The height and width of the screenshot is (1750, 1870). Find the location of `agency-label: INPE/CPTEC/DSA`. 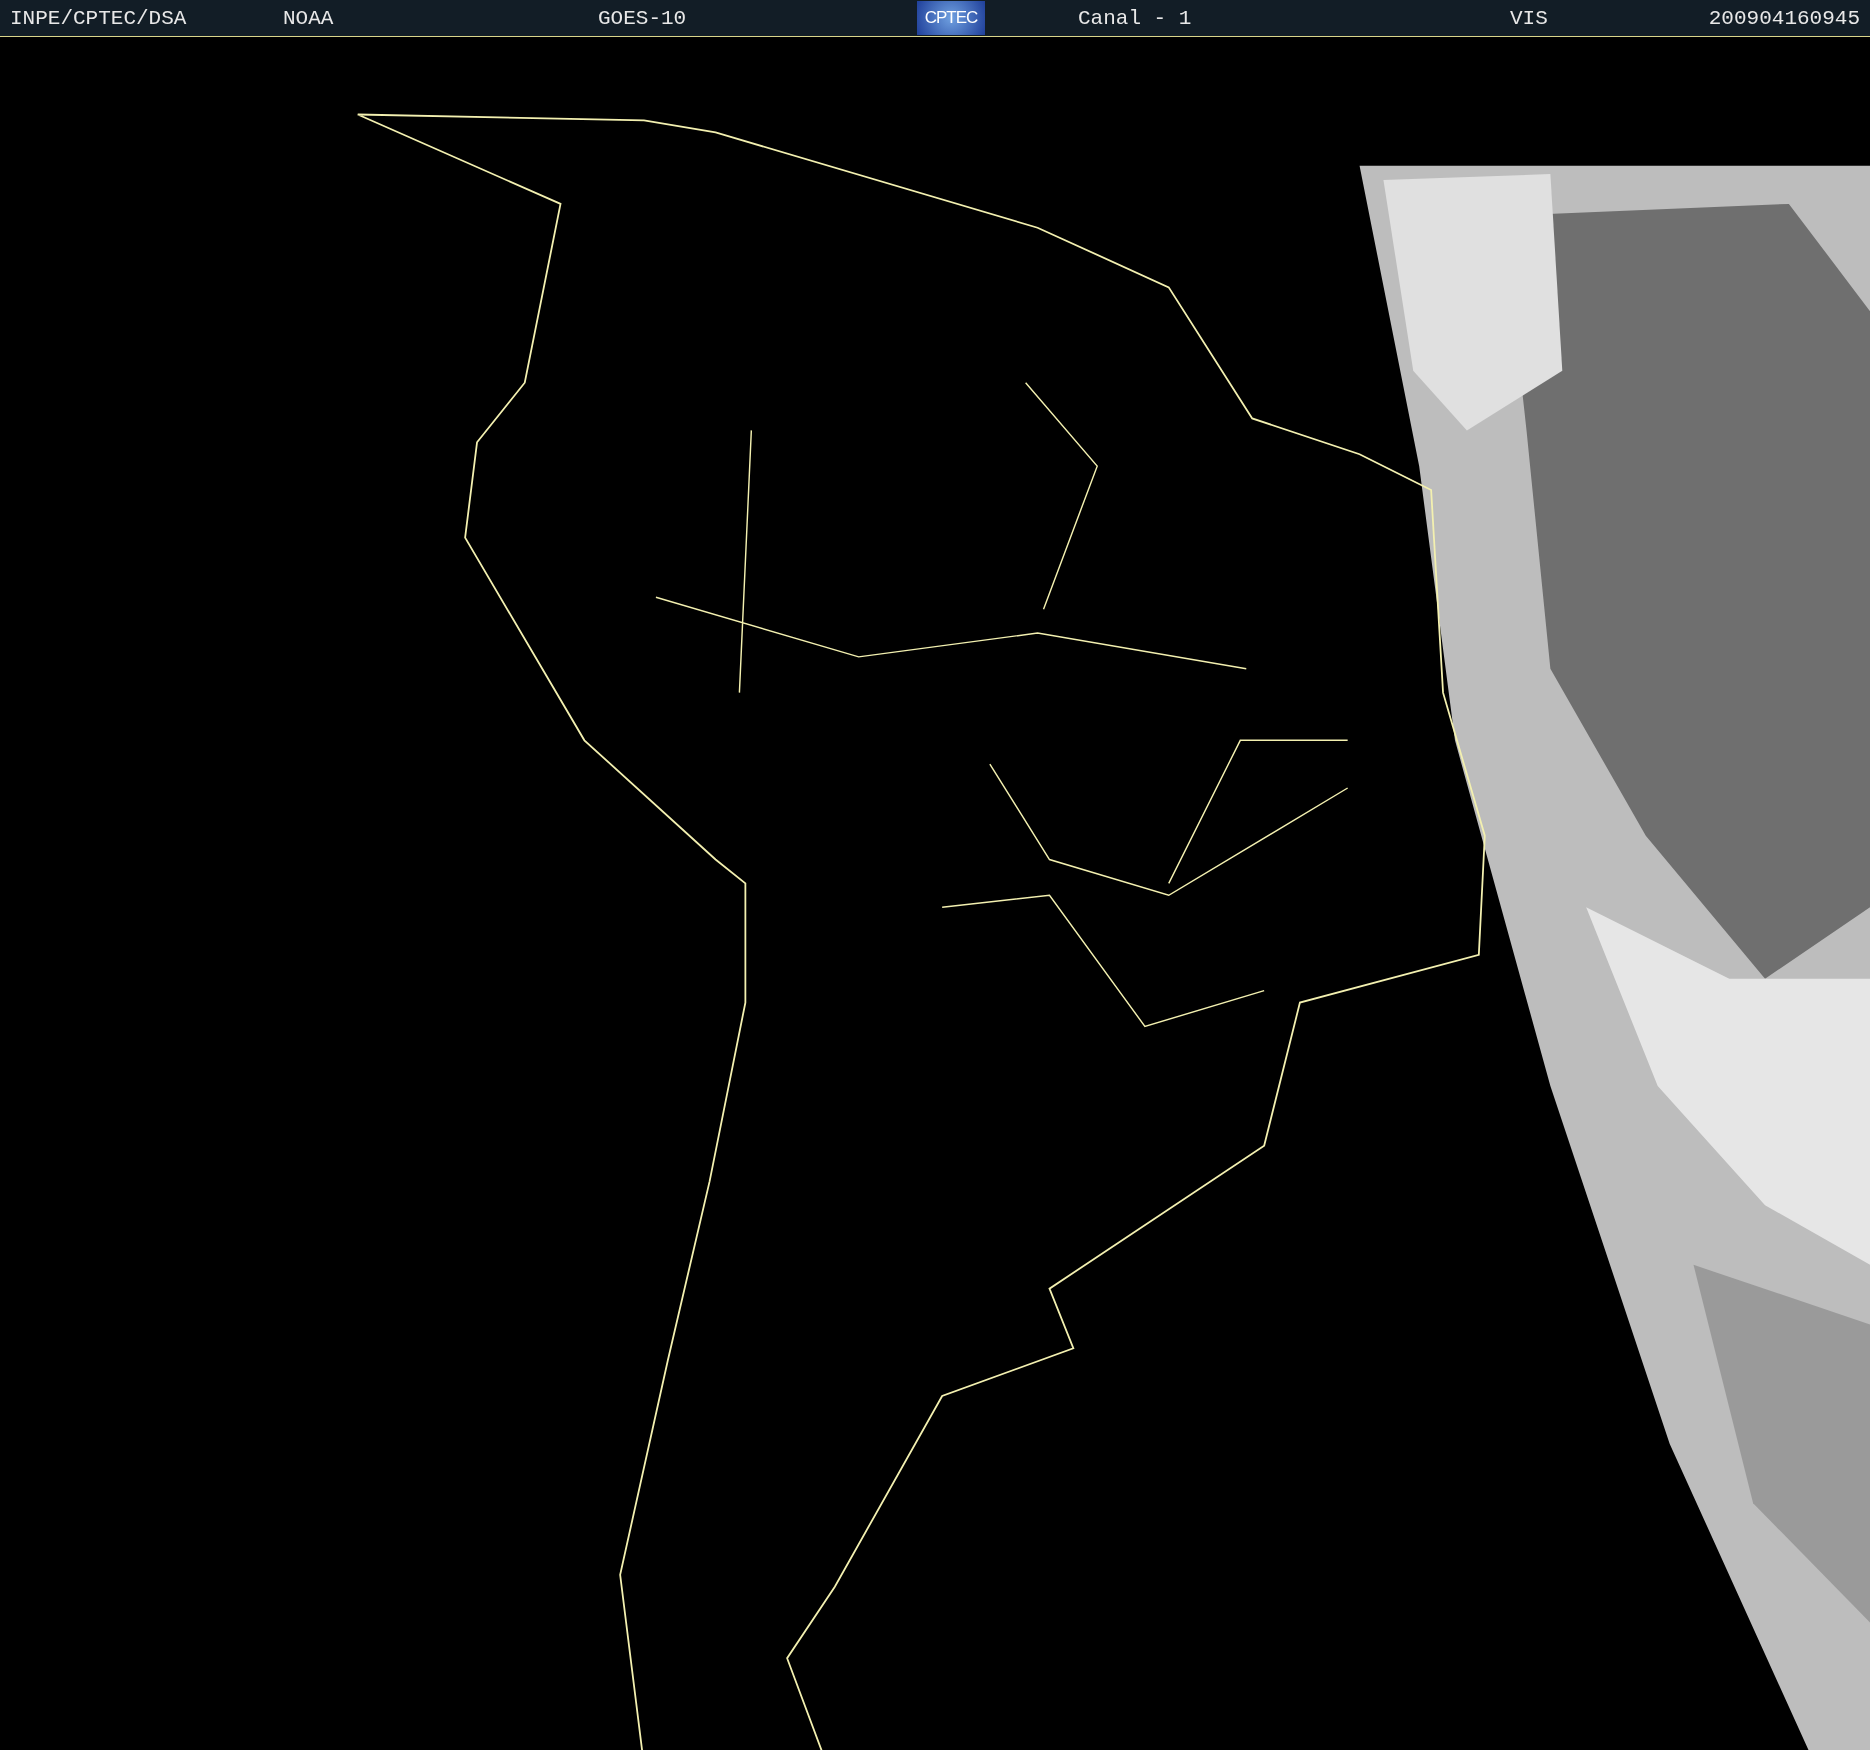

agency-label: INPE/CPTEC/DSA is located at coordinates (99, 18).